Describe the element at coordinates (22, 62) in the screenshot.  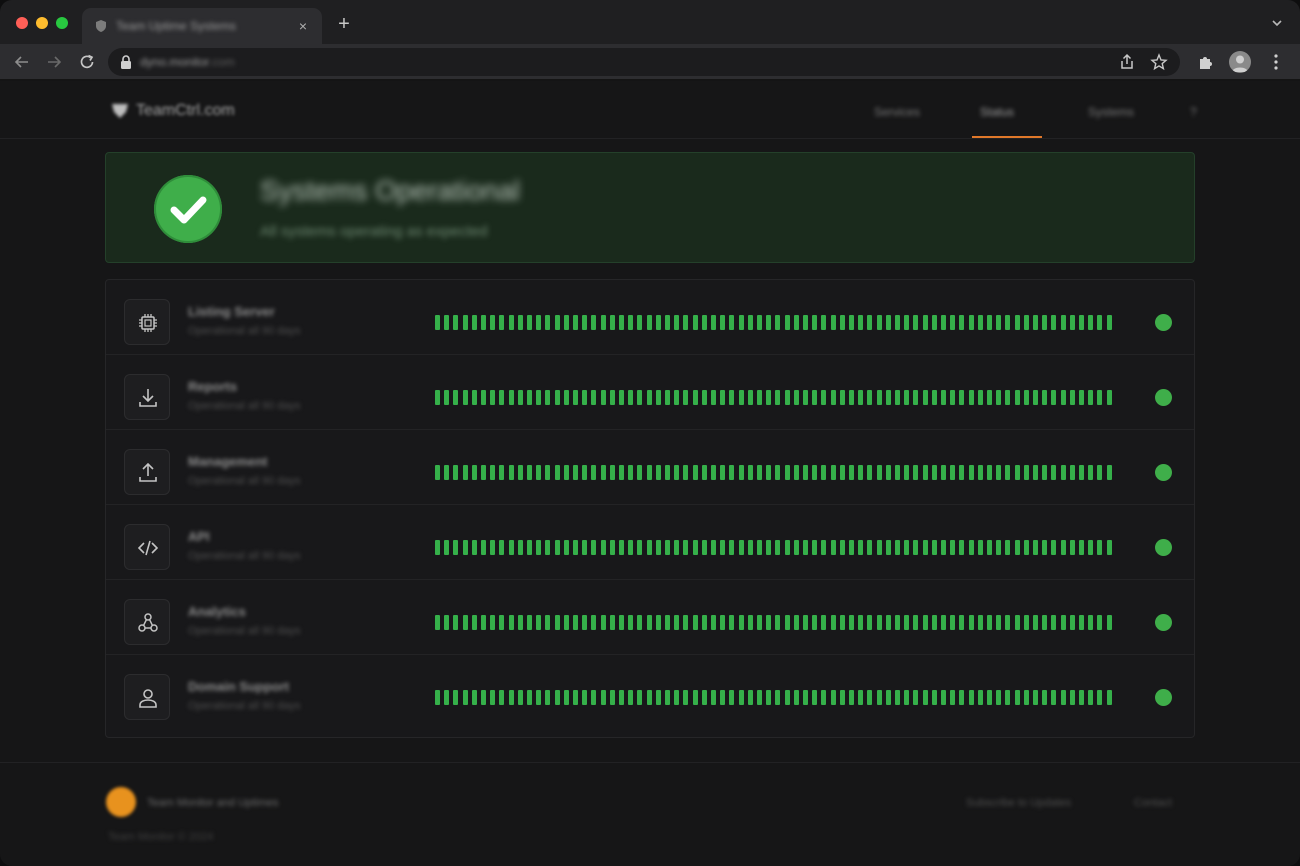
I see `back-arrow-icon` at that location.